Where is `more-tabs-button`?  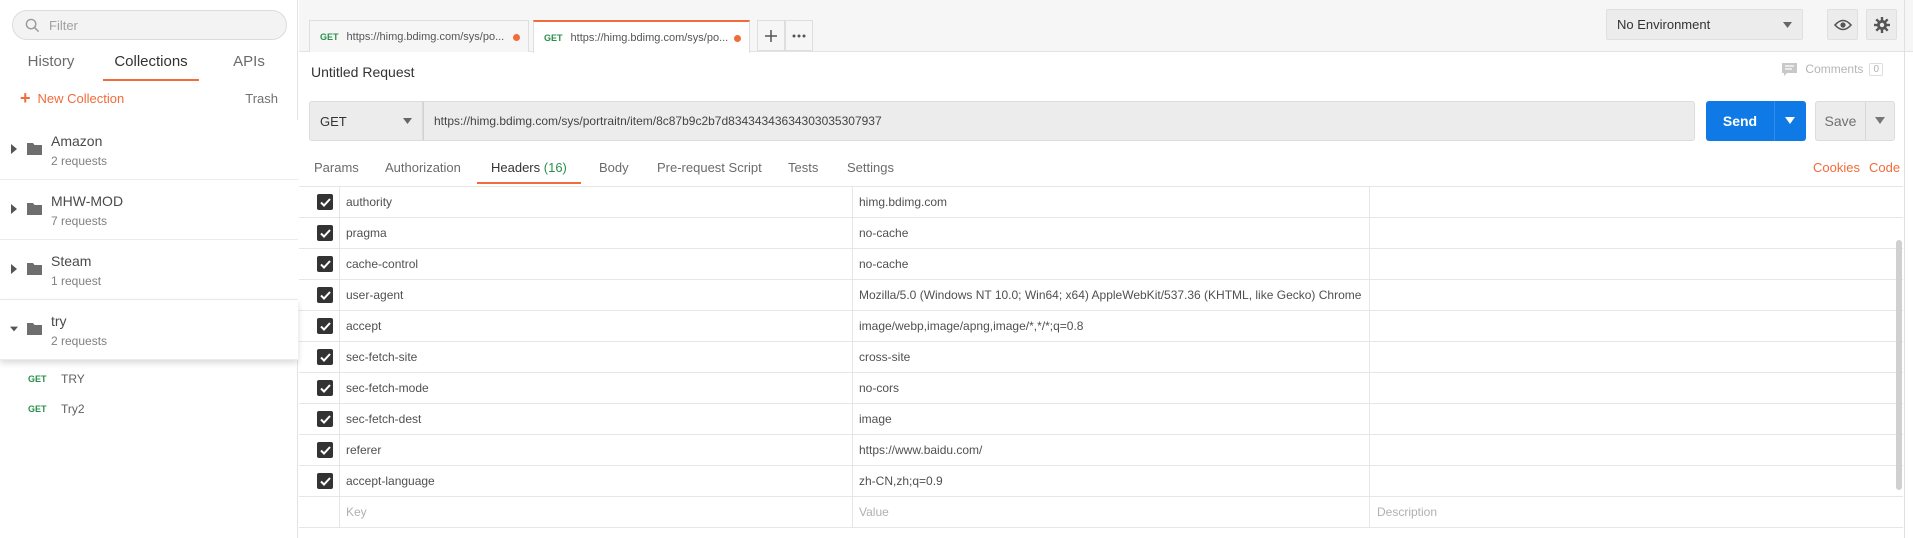
more-tabs-button is located at coordinates (799, 35).